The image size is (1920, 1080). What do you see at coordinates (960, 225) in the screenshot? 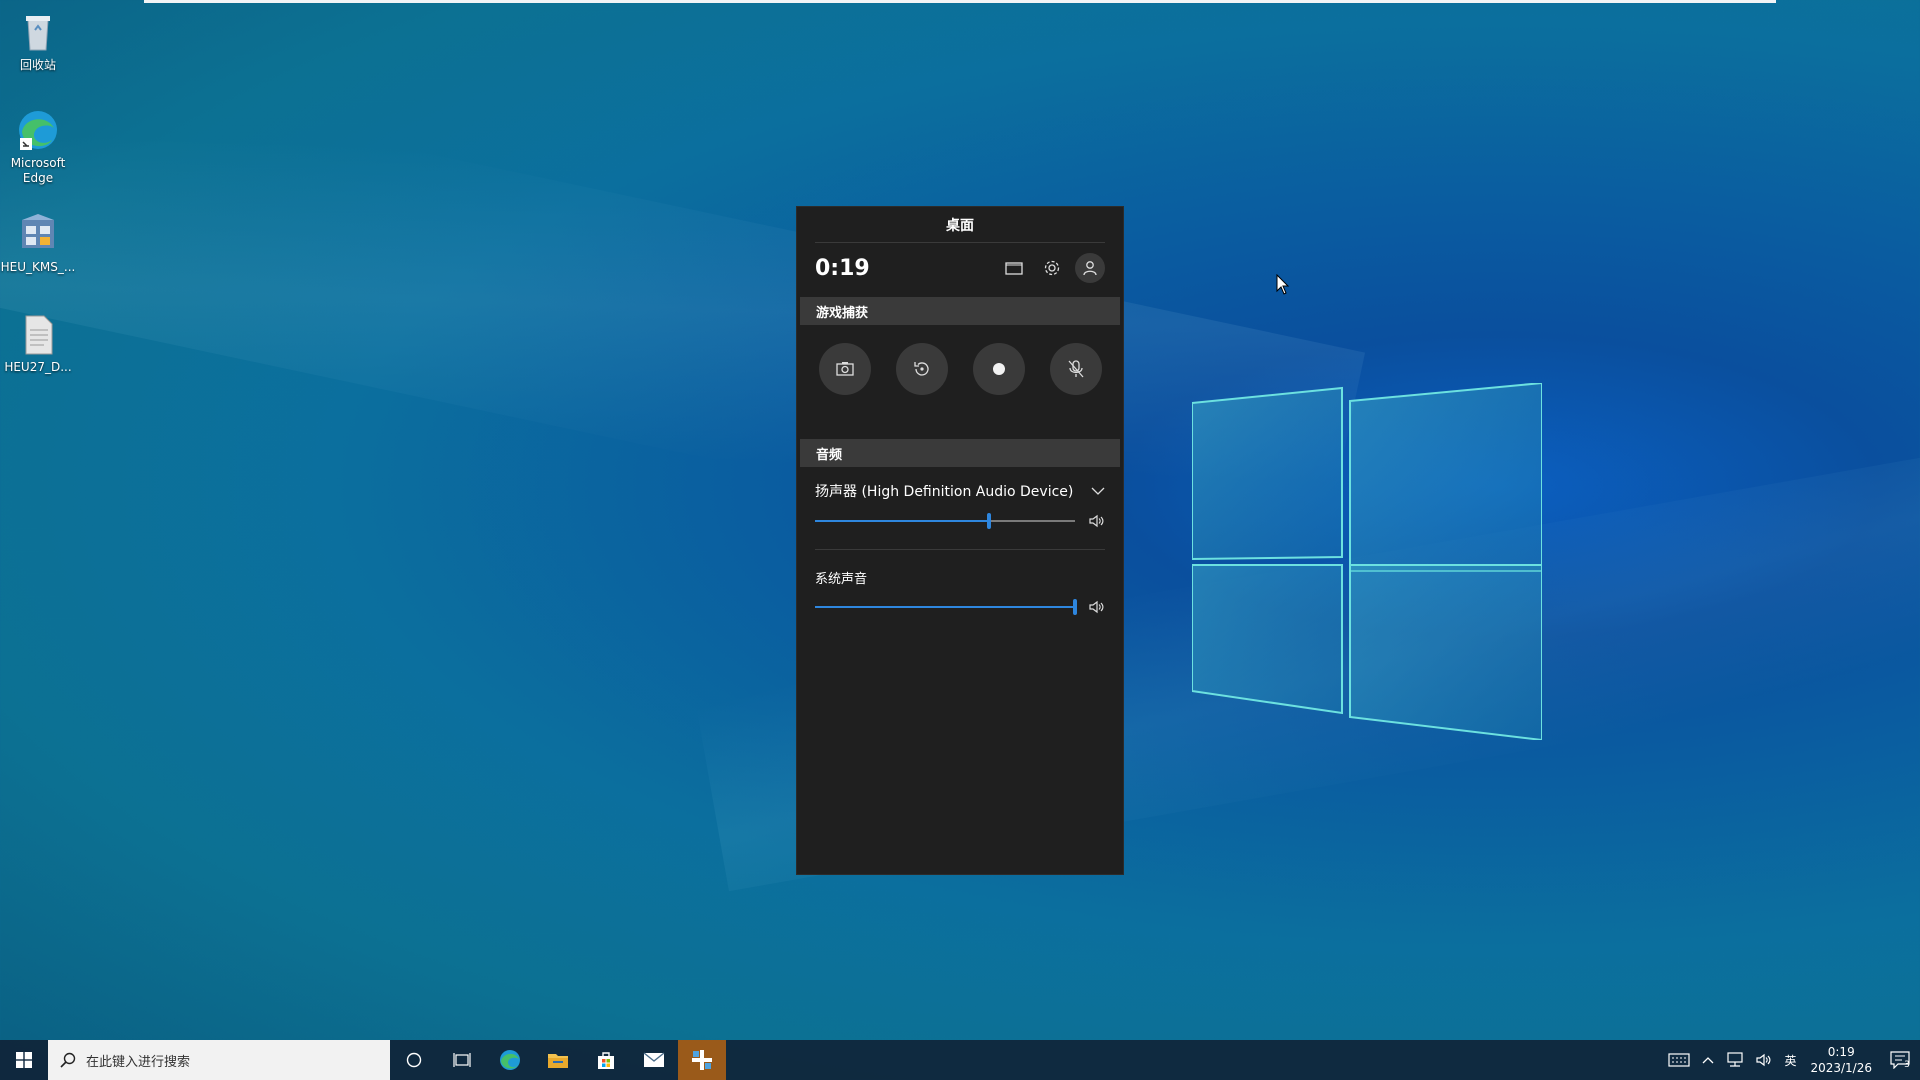
I see `panel-title: 桌面` at bounding box center [960, 225].